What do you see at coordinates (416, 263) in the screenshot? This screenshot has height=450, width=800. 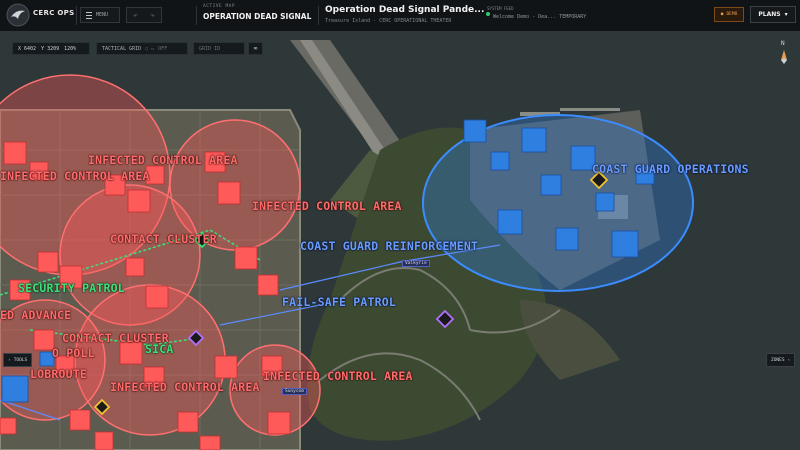 I see `unit-tag: Valkyrie` at bounding box center [416, 263].